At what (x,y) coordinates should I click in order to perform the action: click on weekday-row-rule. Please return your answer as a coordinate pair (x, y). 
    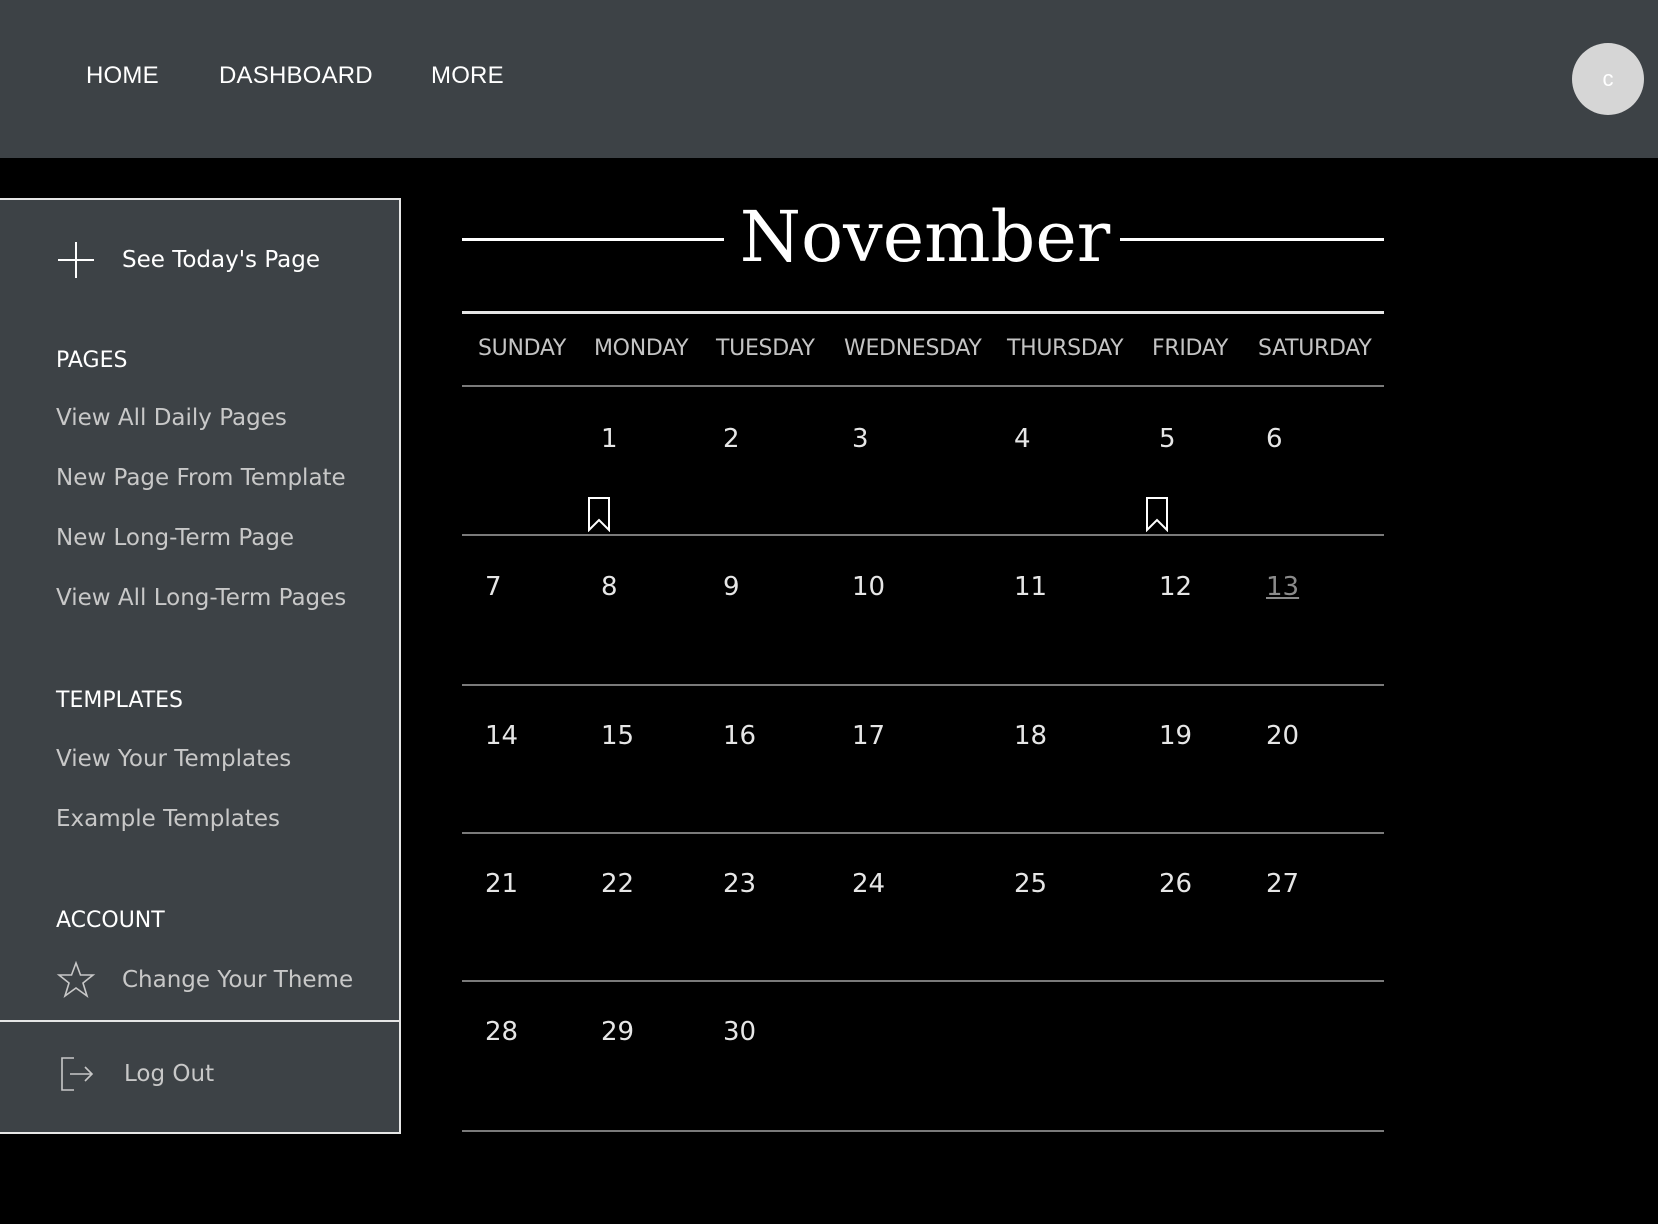
    Looking at the image, I should click on (923, 386).